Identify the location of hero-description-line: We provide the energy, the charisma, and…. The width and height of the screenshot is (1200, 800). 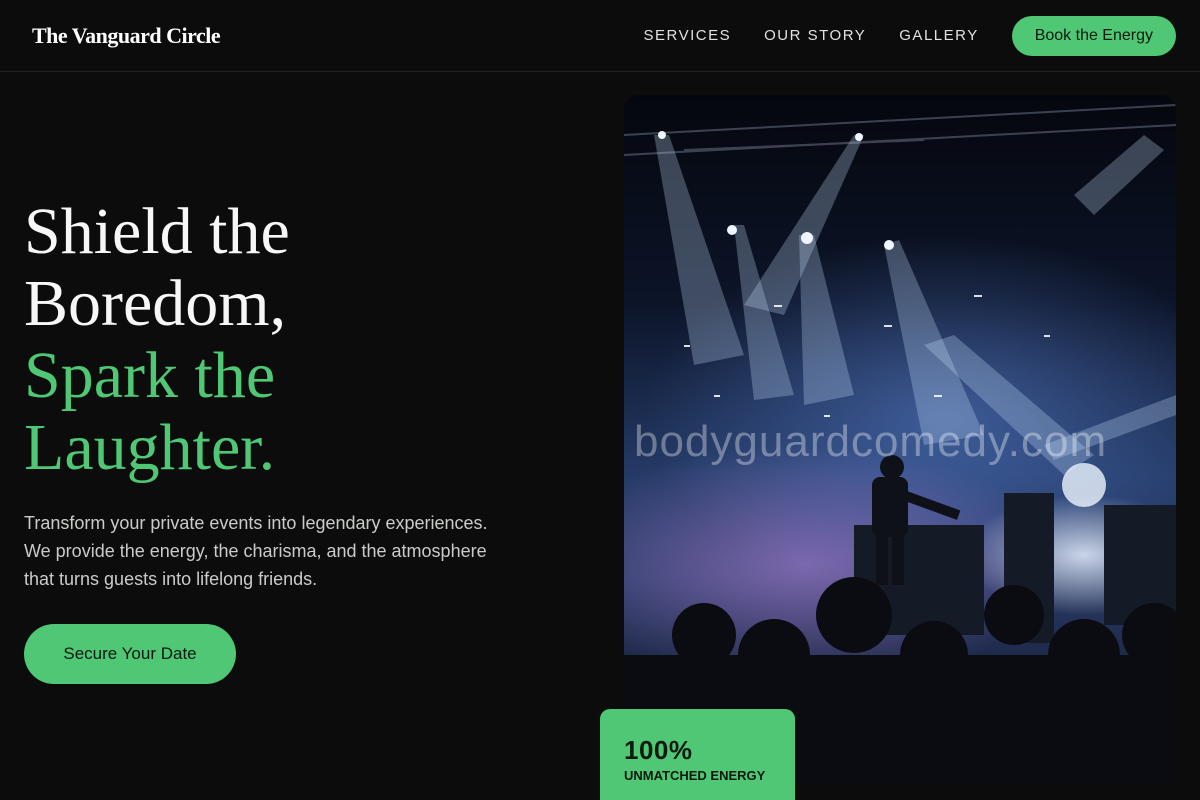
(255, 551).